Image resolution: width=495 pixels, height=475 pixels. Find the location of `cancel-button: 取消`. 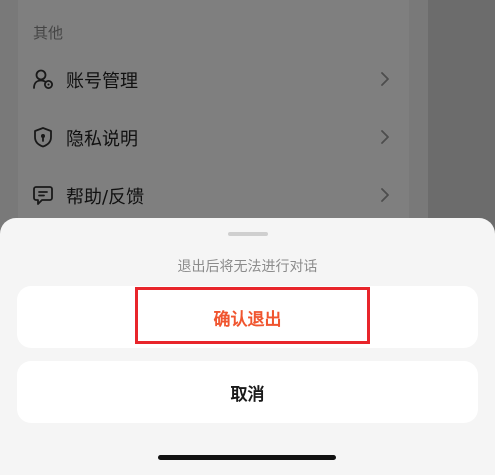

cancel-button: 取消 is located at coordinates (247, 392).